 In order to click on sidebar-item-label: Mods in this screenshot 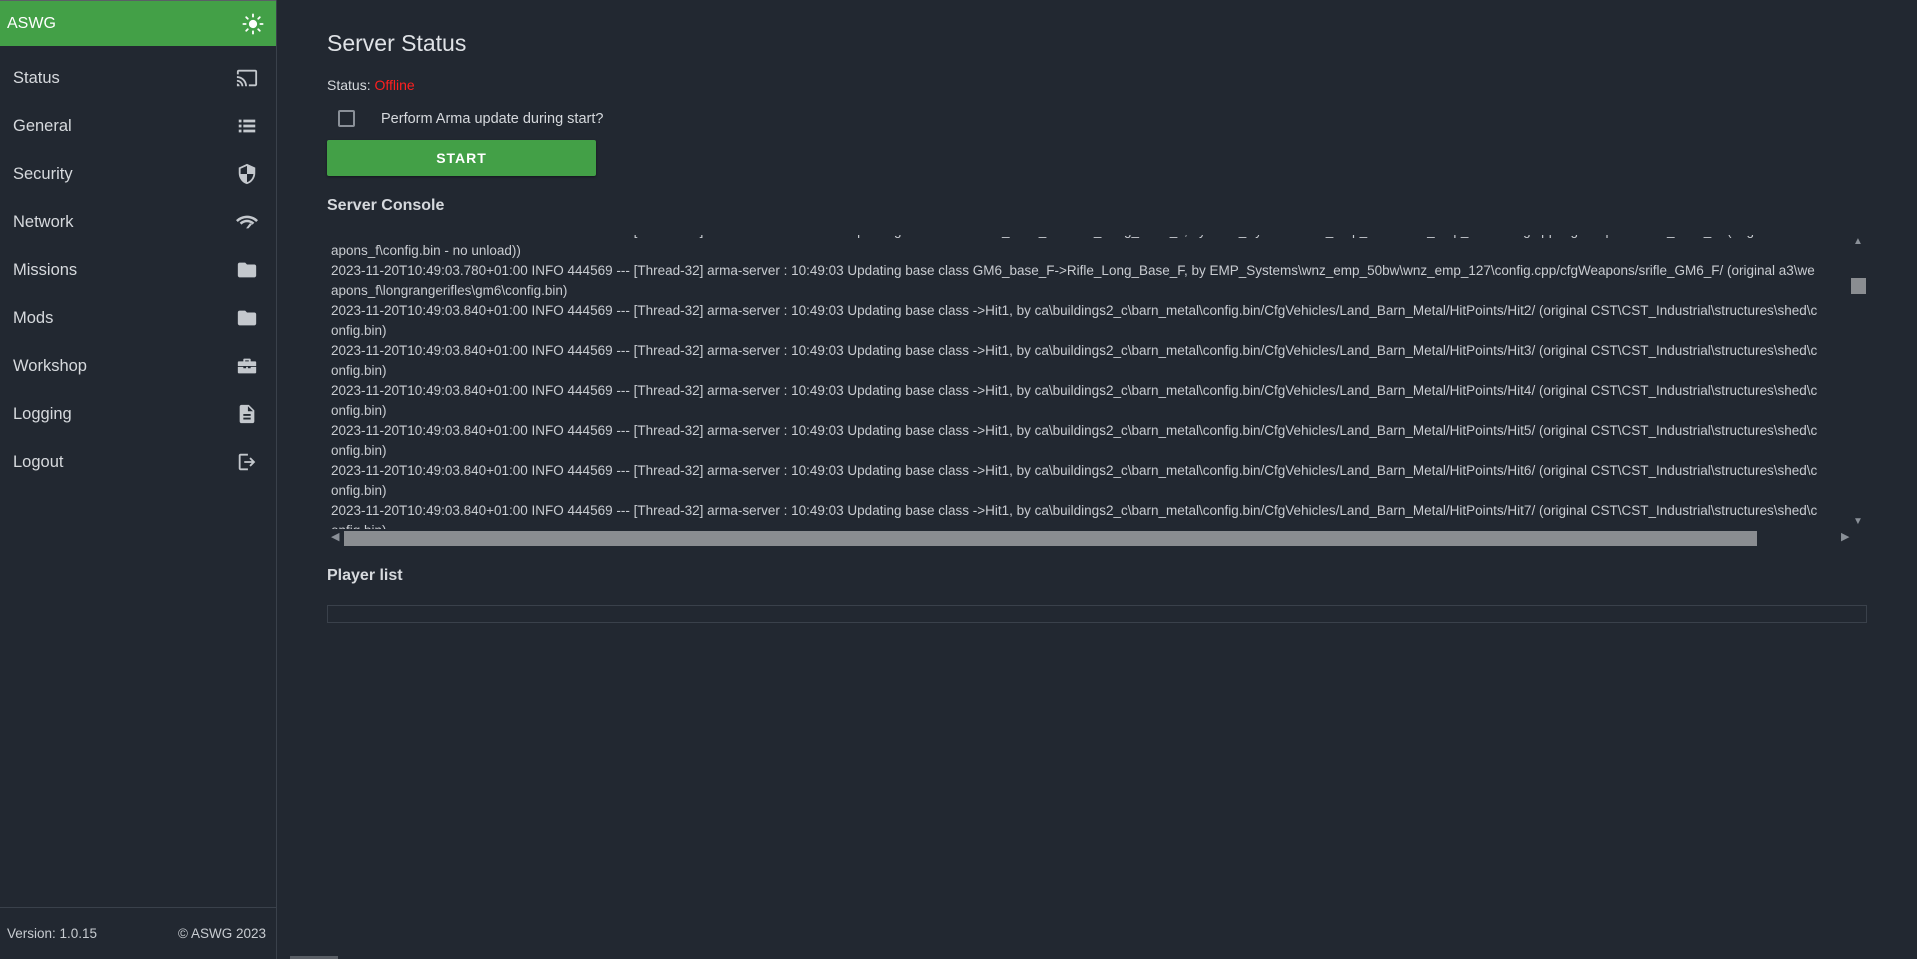, I will do `click(33, 317)`.